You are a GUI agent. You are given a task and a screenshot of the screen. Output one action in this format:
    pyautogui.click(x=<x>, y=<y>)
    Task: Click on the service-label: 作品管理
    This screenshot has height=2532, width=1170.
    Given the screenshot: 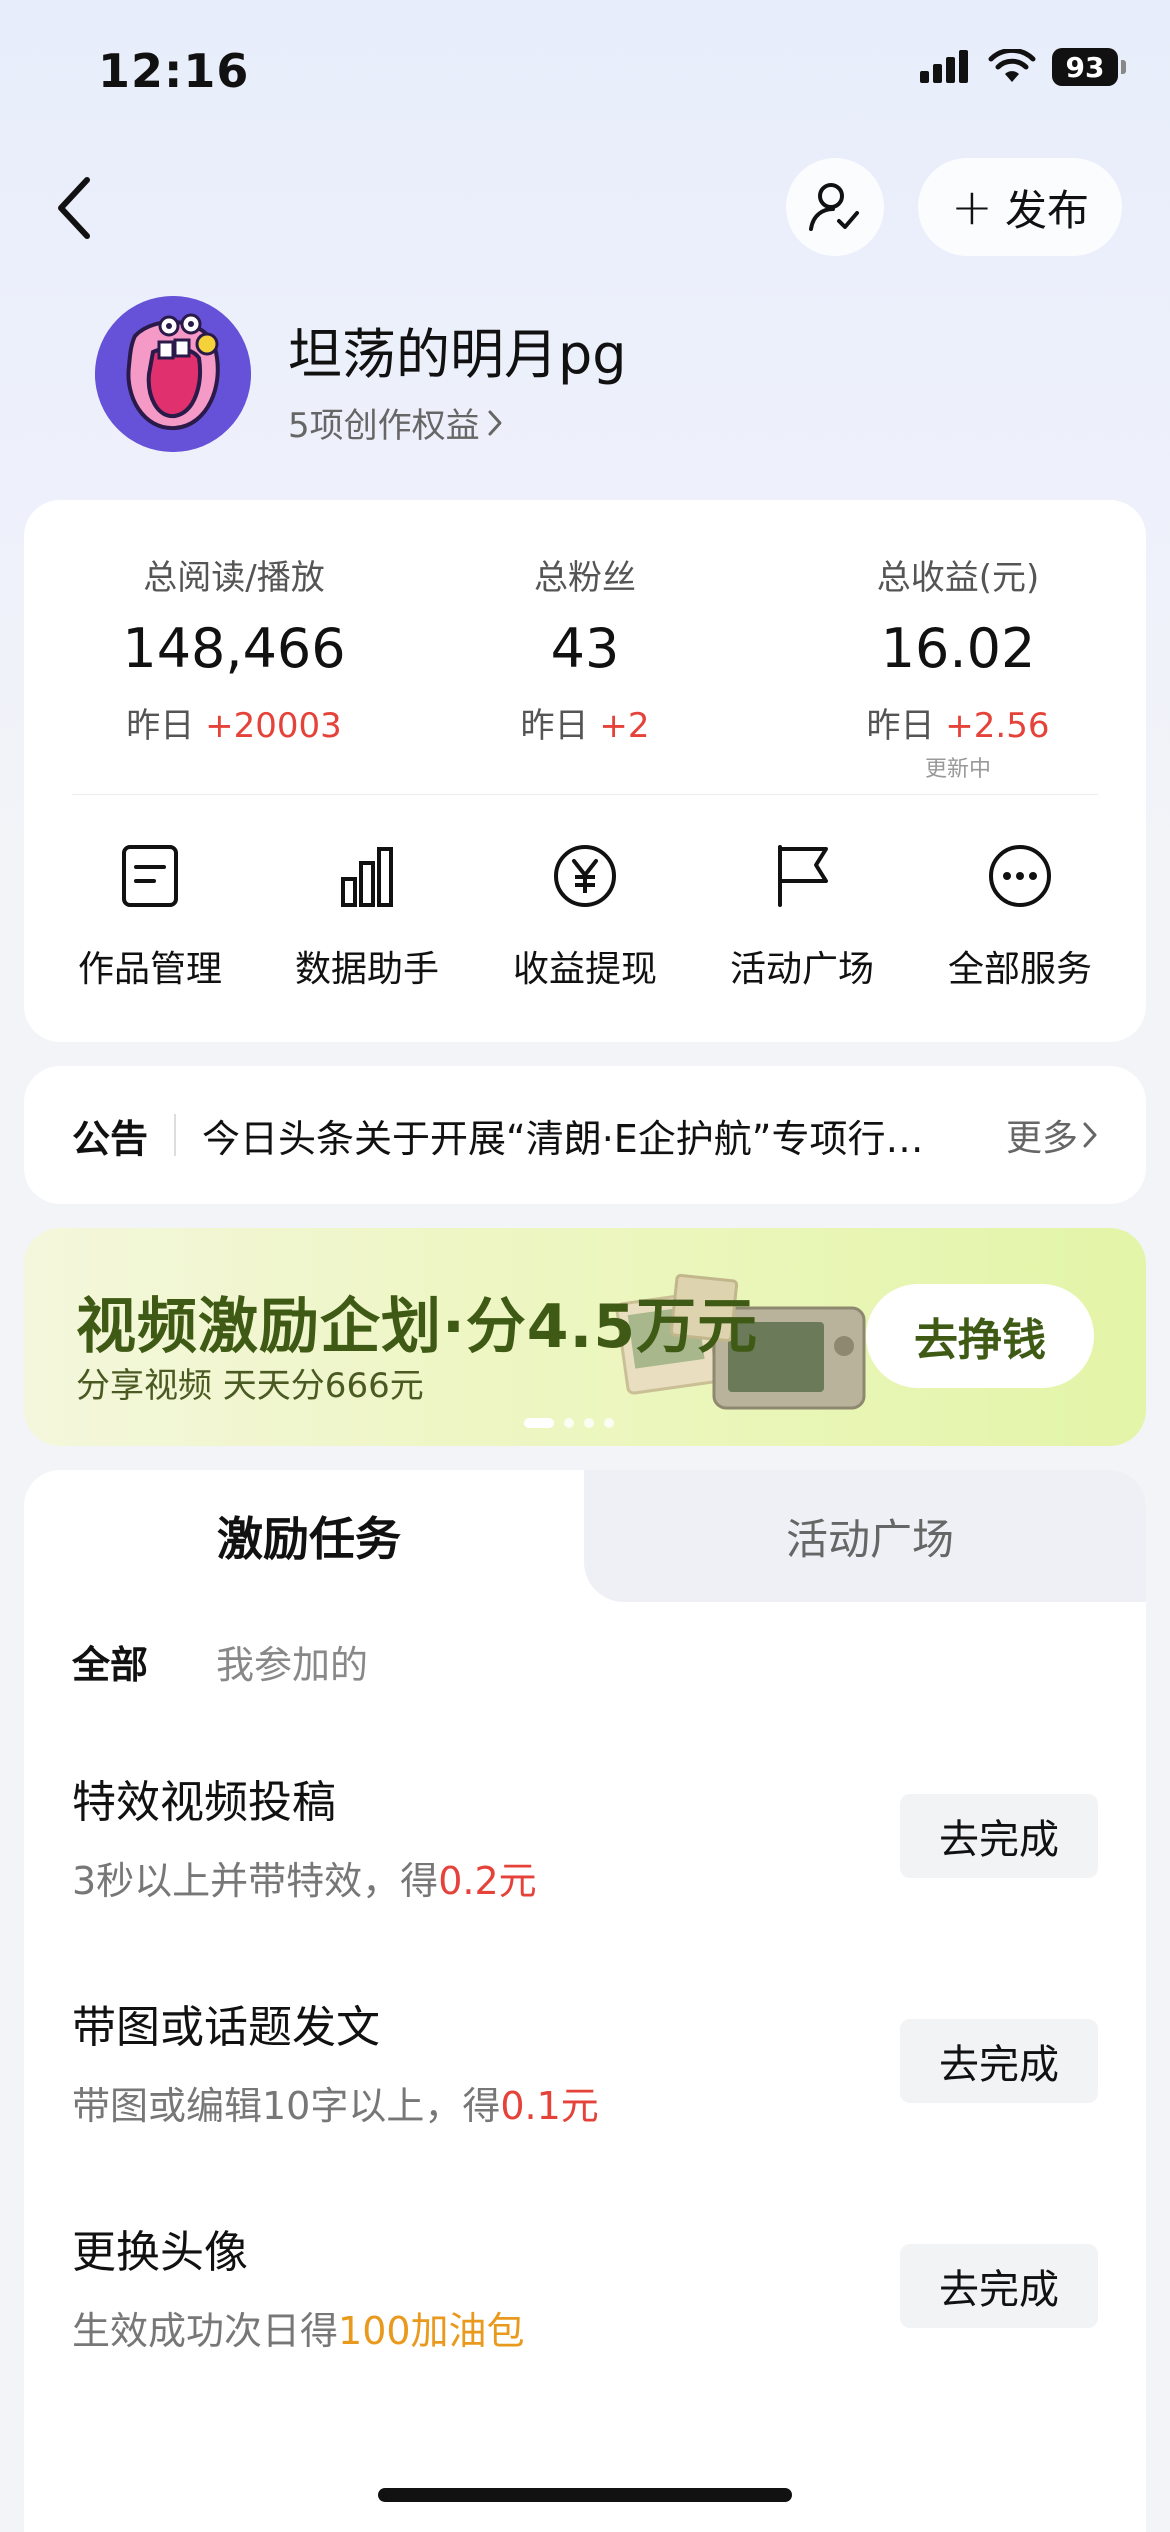 What is the action you would take?
    pyautogui.click(x=149, y=969)
    